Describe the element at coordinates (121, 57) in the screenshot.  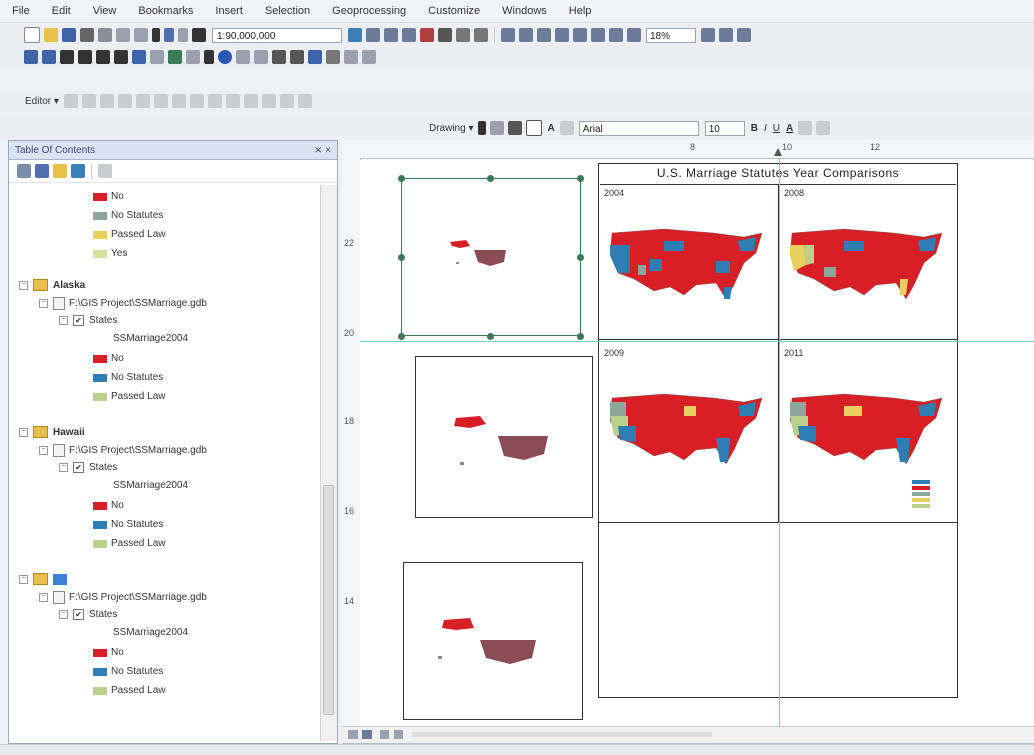
I see `fixed-zoom-out-tool-icon` at that location.